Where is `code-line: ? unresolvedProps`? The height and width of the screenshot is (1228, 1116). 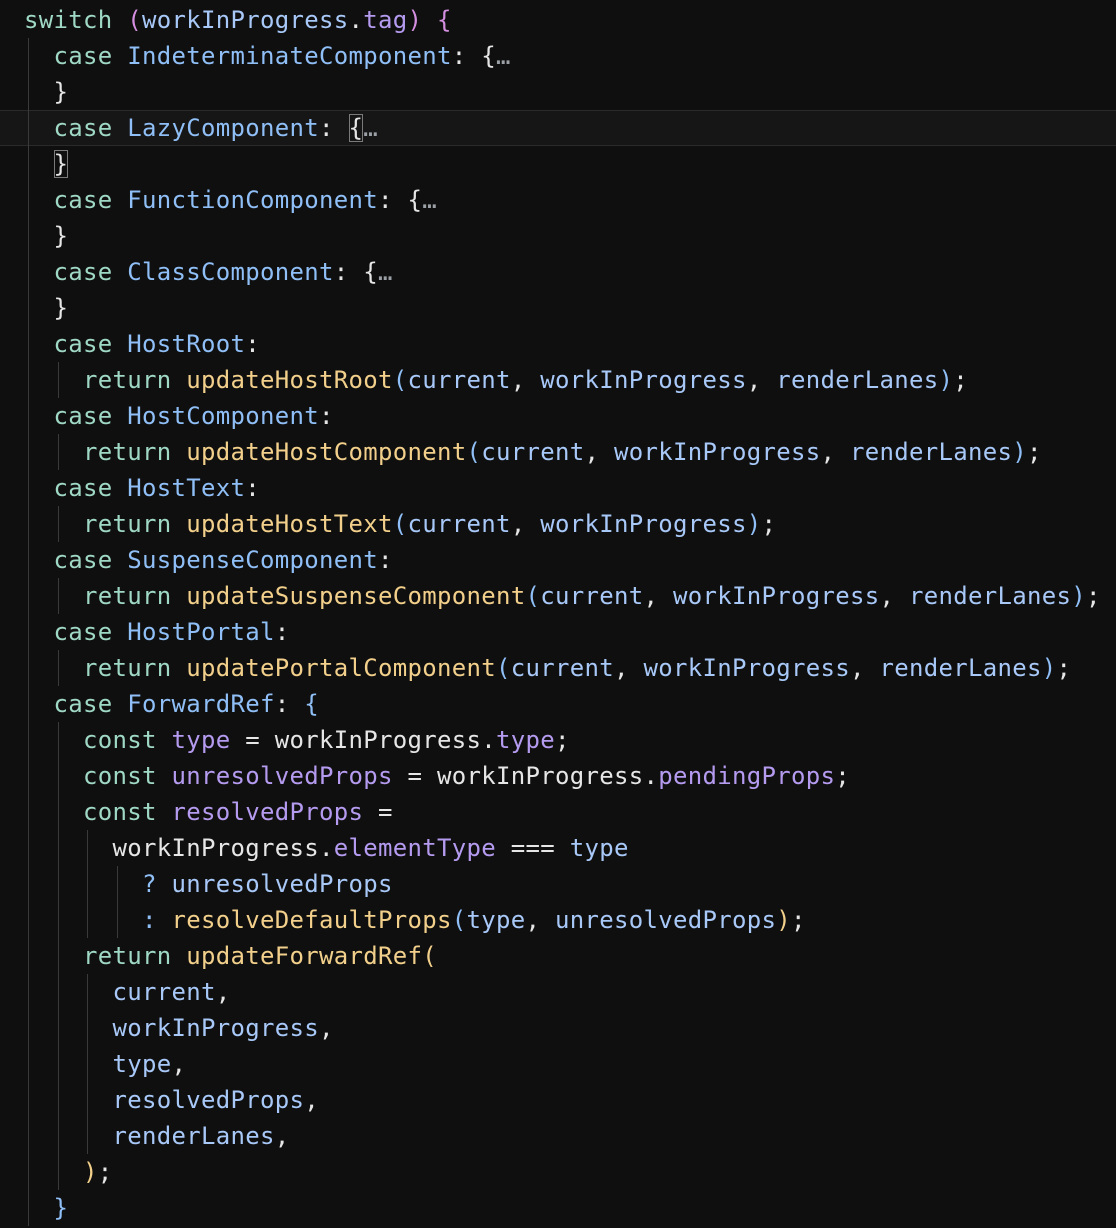
code-line: ? unresolvedProps is located at coordinates (558, 884).